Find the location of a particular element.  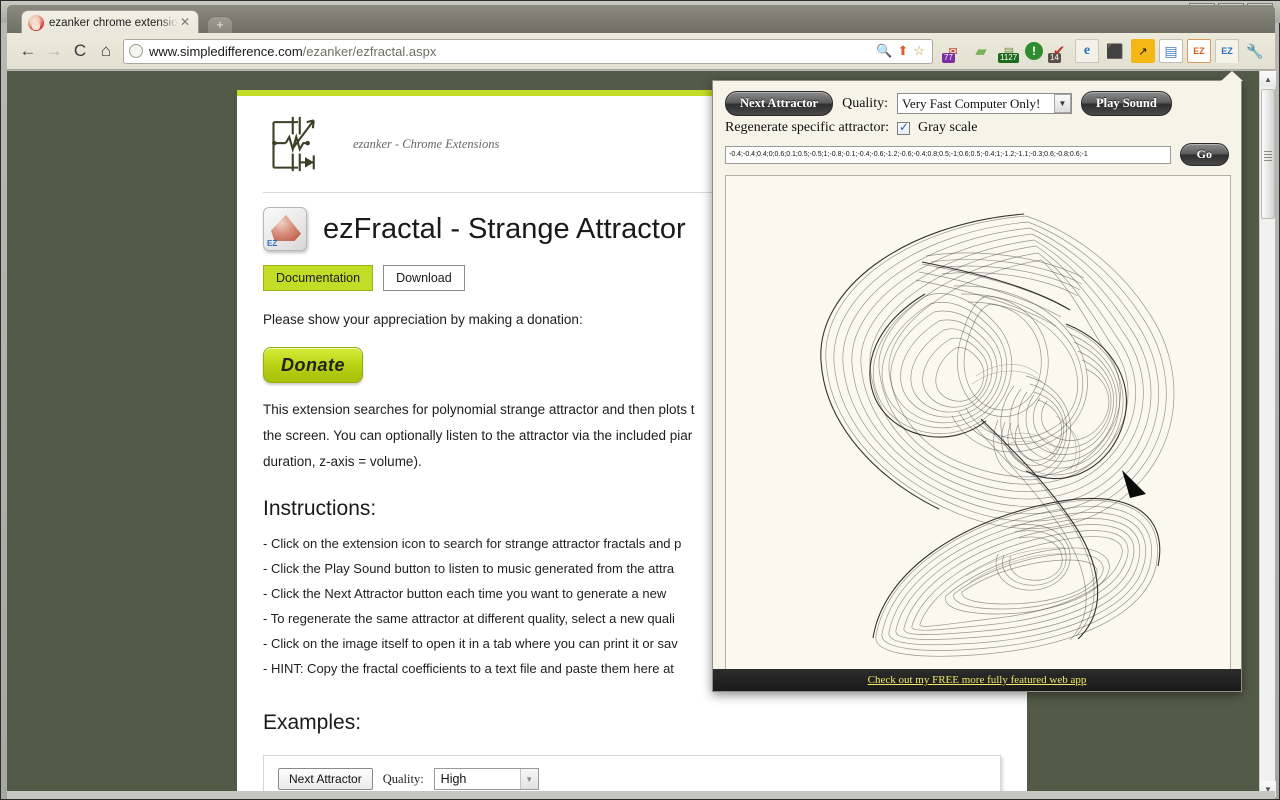

quality-select: Very Fast Computer Only! ▼ is located at coordinates (984, 103).